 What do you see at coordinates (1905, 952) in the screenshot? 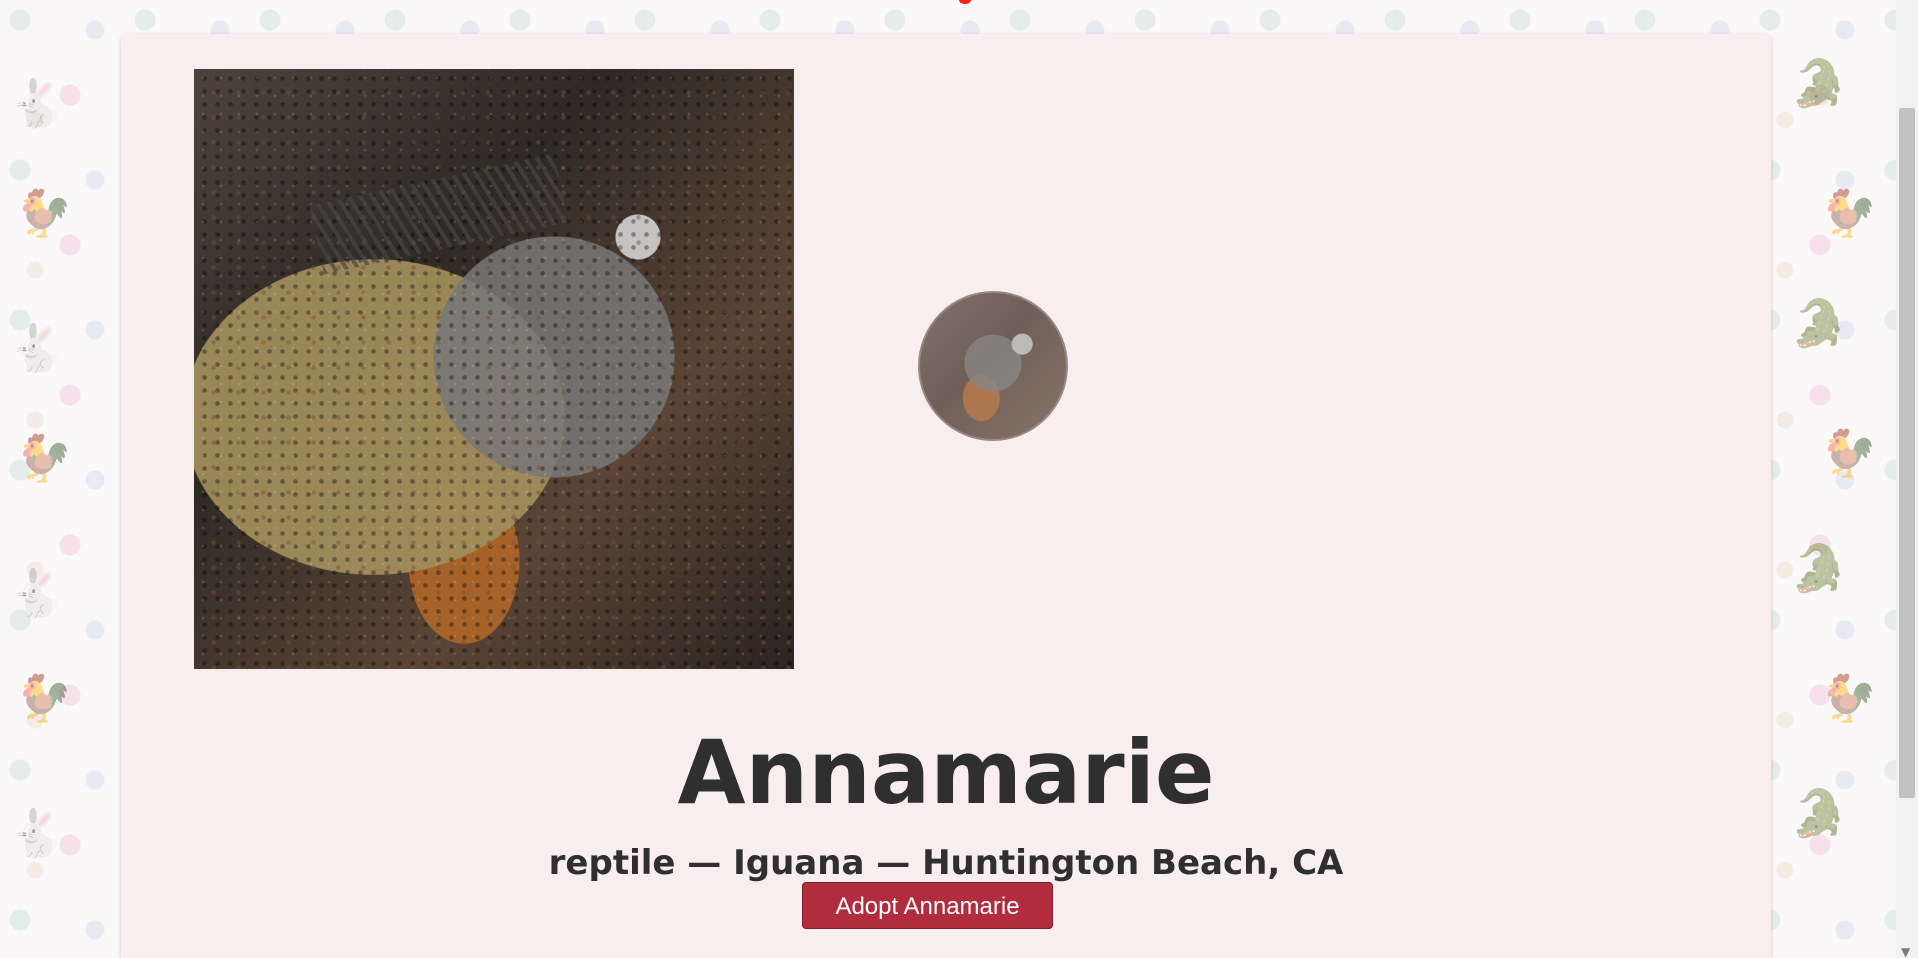
I see `scroll-down-icon: ▼` at bounding box center [1905, 952].